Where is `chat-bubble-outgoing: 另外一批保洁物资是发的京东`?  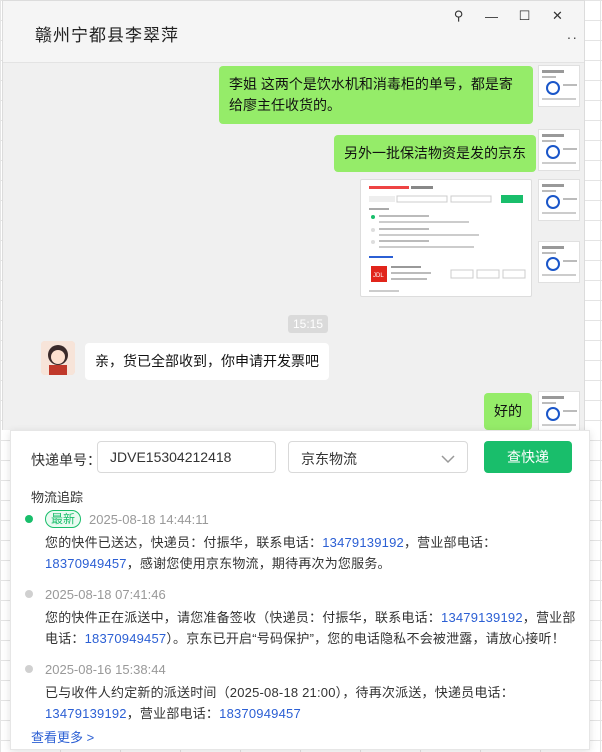
chat-bubble-outgoing: 另外一批保洁物资是发的京东 is located at coordinates (435, 153).